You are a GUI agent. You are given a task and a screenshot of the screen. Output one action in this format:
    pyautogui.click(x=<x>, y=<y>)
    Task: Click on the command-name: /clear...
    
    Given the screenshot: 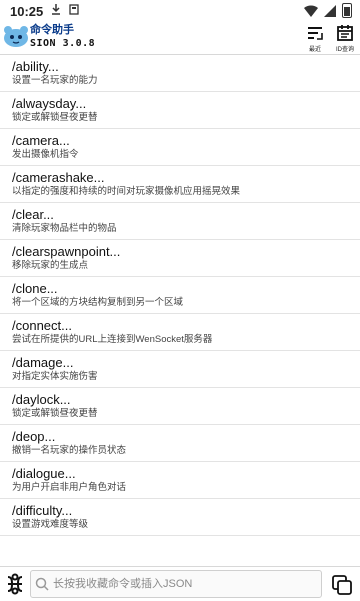 What is the action you would take?
    pyautogui.click(x=33, y=214)
    